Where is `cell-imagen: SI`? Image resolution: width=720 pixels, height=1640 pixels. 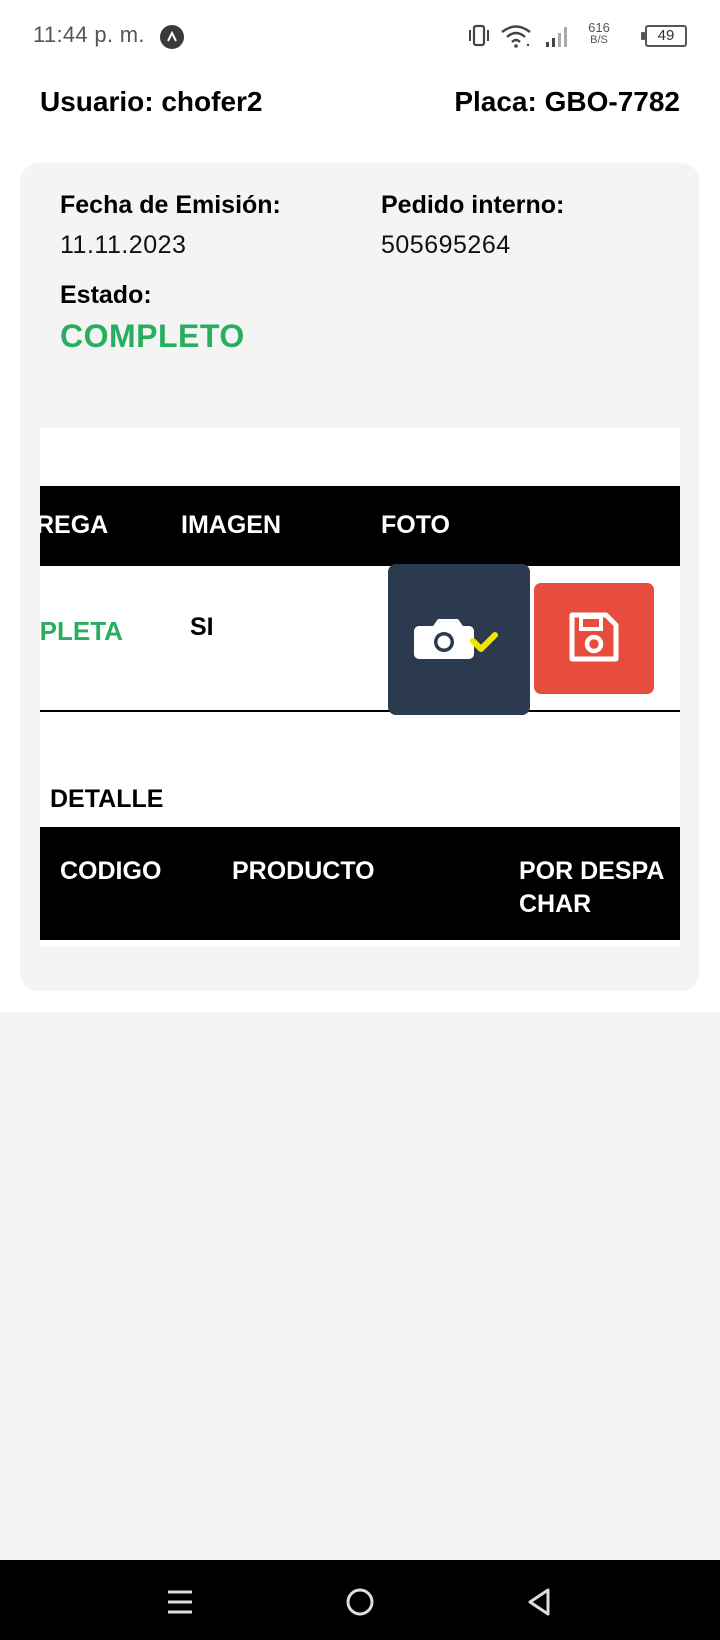
cell-imagen: SI is located at coordinates (202, 627).